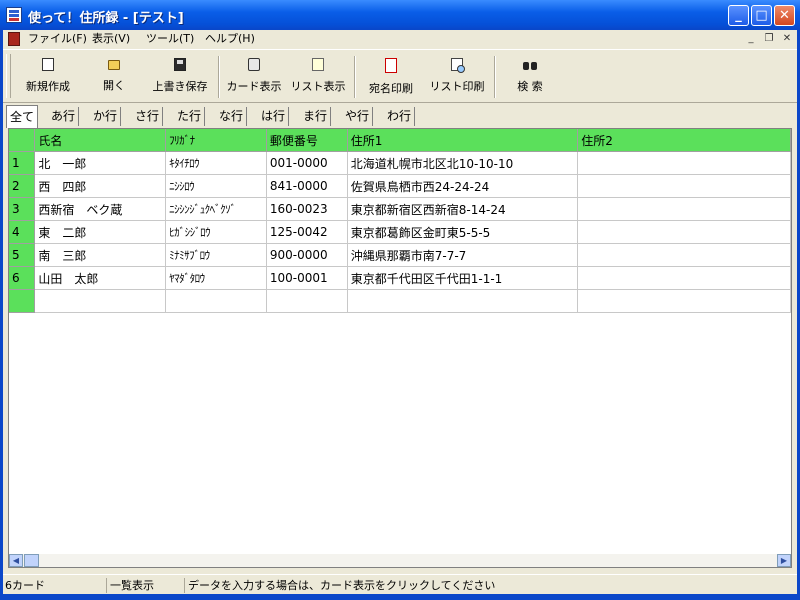 Image resolution: width=800 pixels, height=600 pixels. What do you see at coordinates (769, 38) in the screenshot?
I see `mdi-restore-button: ❐` at bounding box center [769, 38].